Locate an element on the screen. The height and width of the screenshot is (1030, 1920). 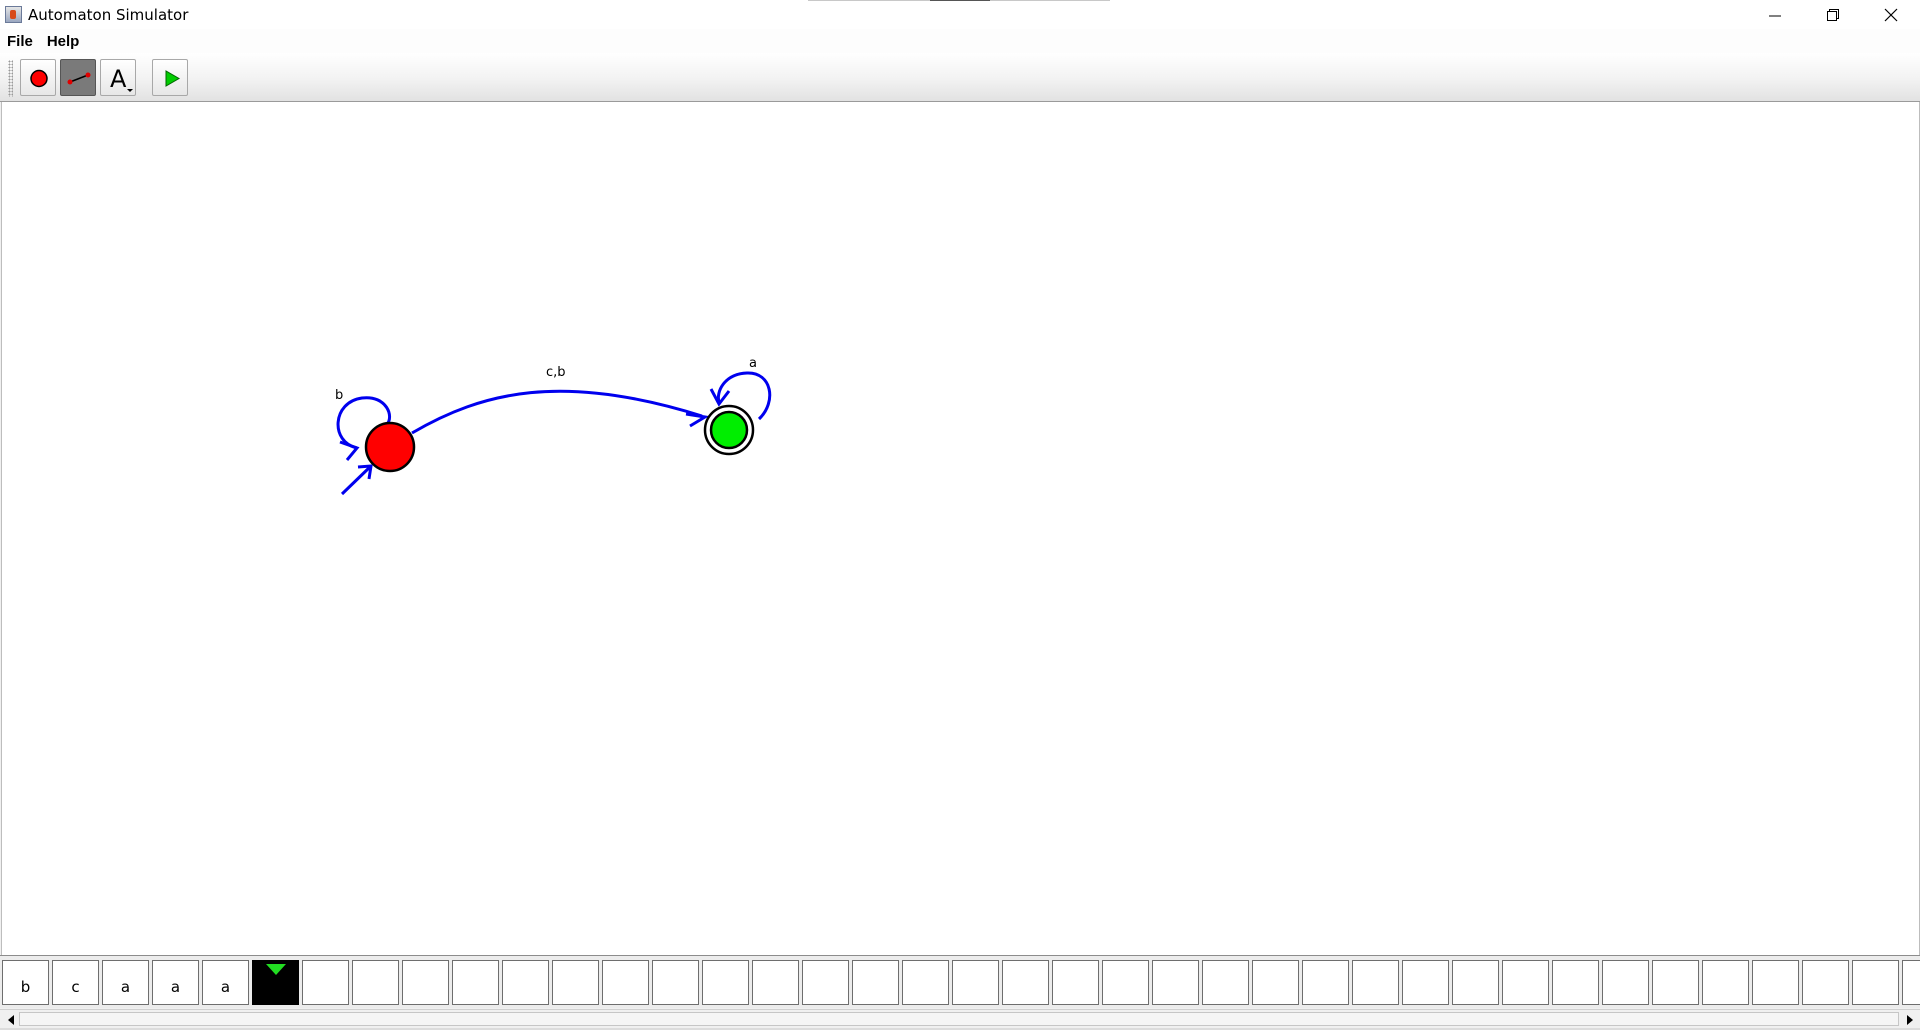
title-bar: Automaton Simulator is located at coordinates (960, 14).